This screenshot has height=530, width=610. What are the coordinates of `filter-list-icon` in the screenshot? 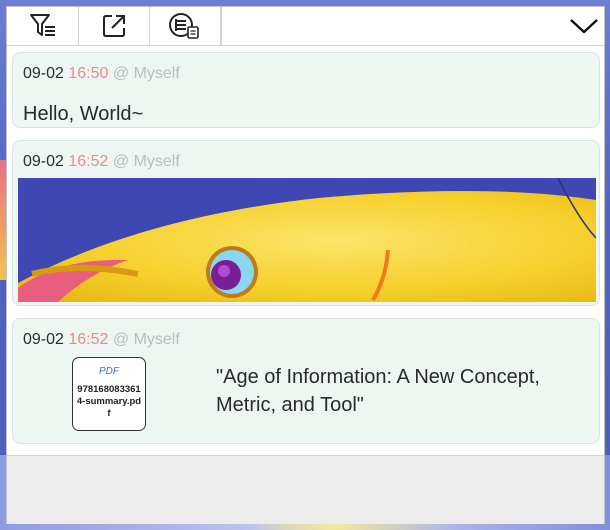 It's located at (42, 25).